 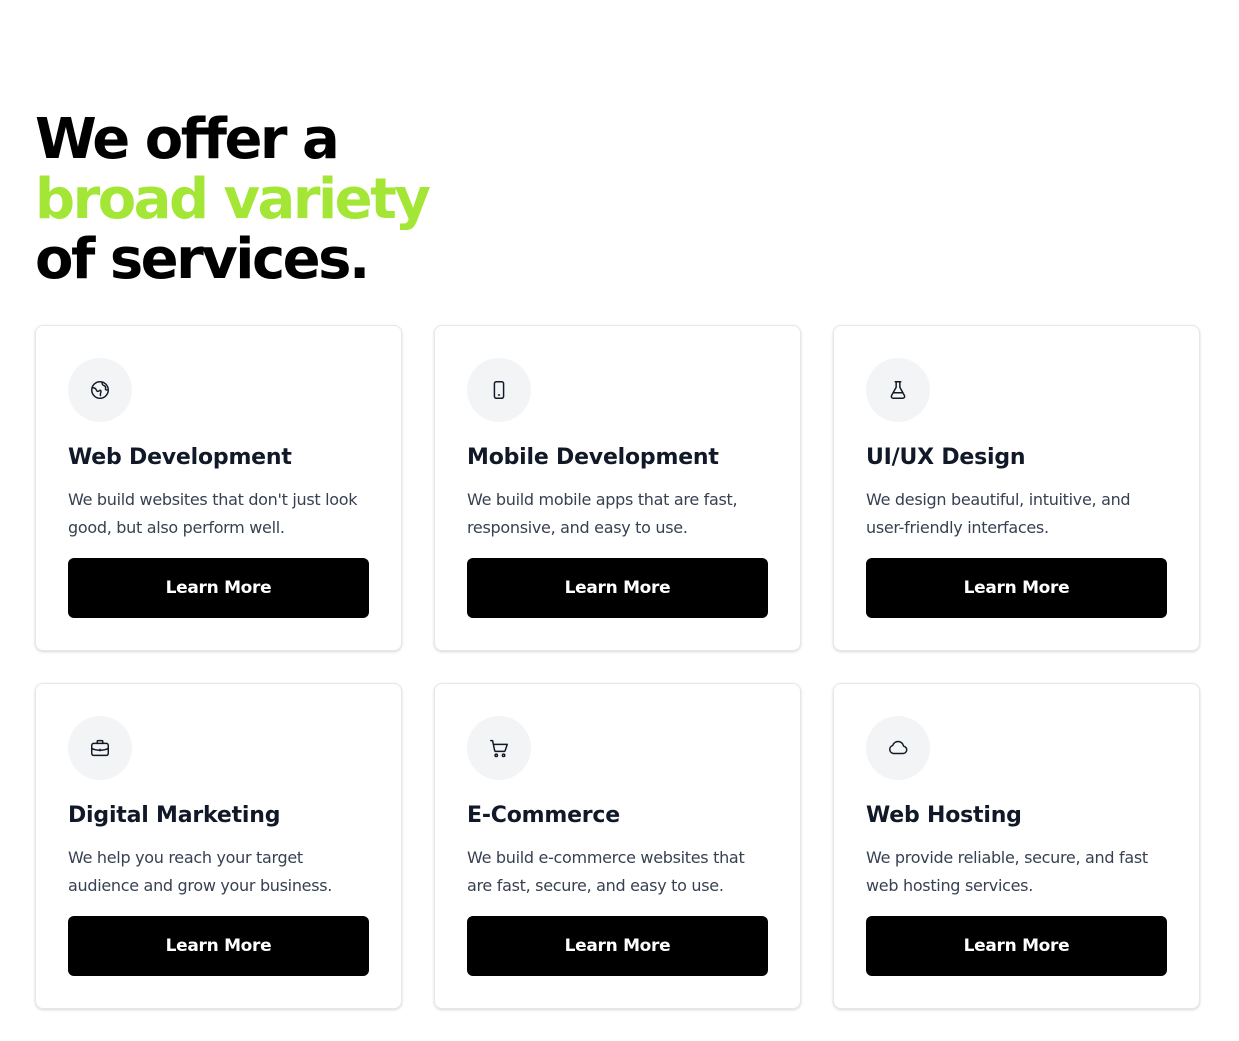 I want to click on service-title: Digital Marketing, so click(x=174, y=815).